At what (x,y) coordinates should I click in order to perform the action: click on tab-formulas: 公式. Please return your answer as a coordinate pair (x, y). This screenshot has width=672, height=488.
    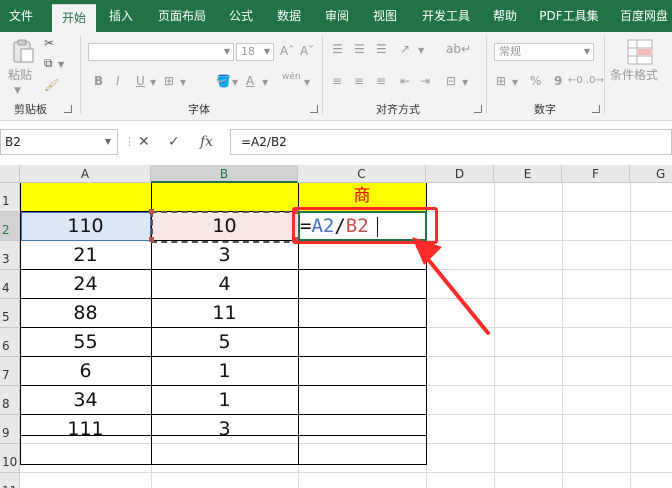
    Looking at the image, I should click on (241, 16).